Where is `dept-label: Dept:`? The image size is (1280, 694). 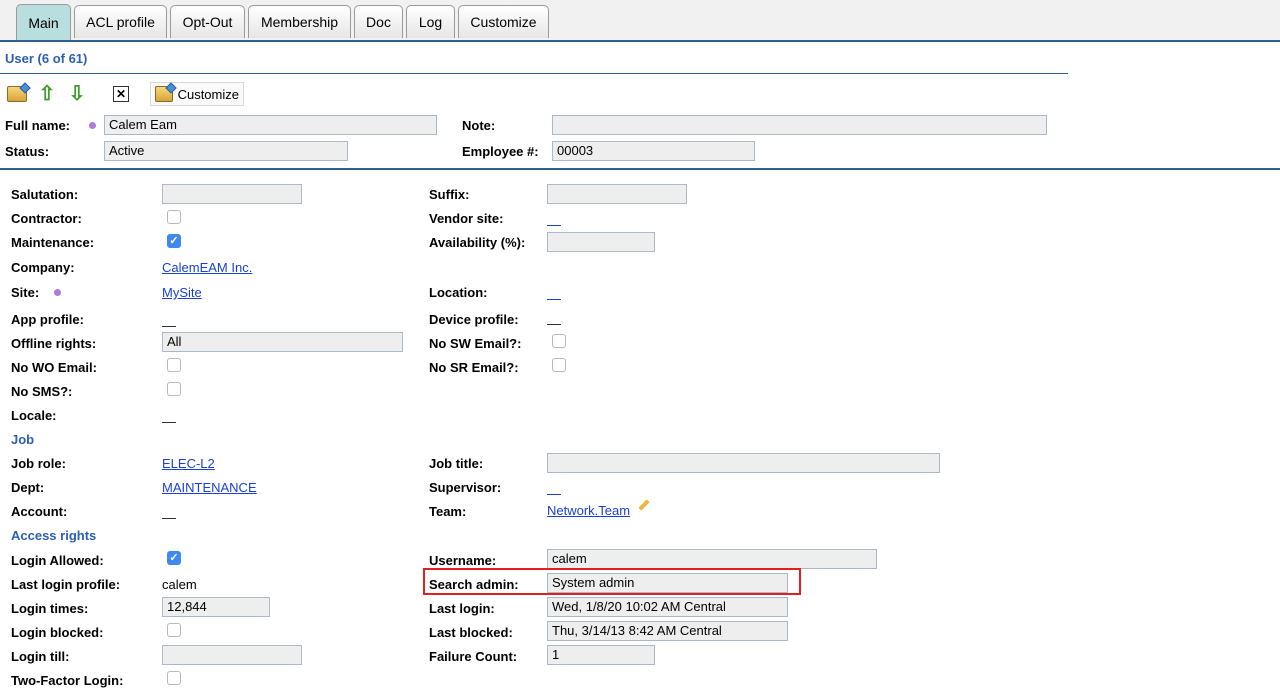
dept-label: Dept: is located at coordinates (28, 487).